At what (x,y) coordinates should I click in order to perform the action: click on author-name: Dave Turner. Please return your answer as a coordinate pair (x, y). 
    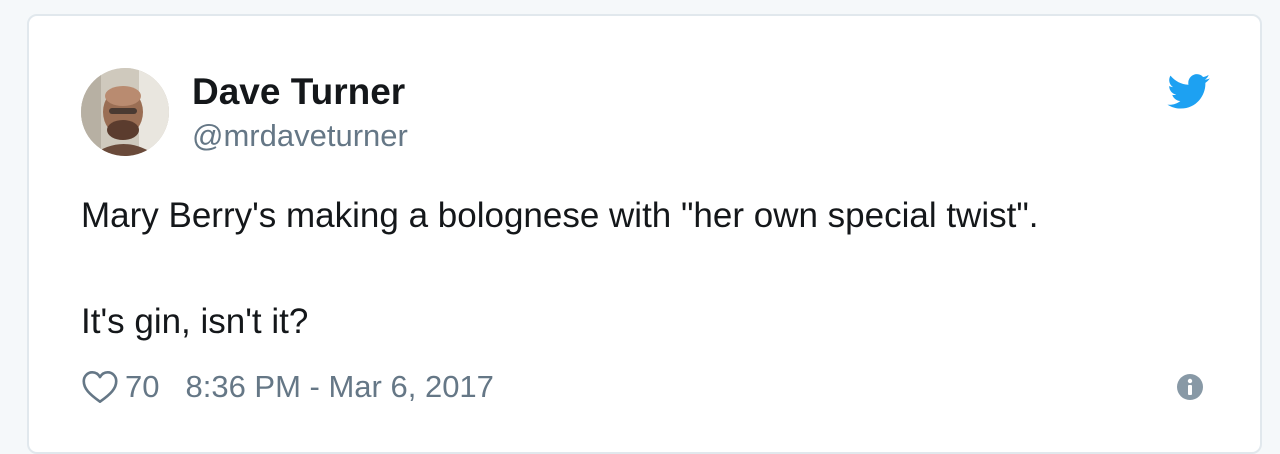
    Looking at the image, I should click on (298, 92).